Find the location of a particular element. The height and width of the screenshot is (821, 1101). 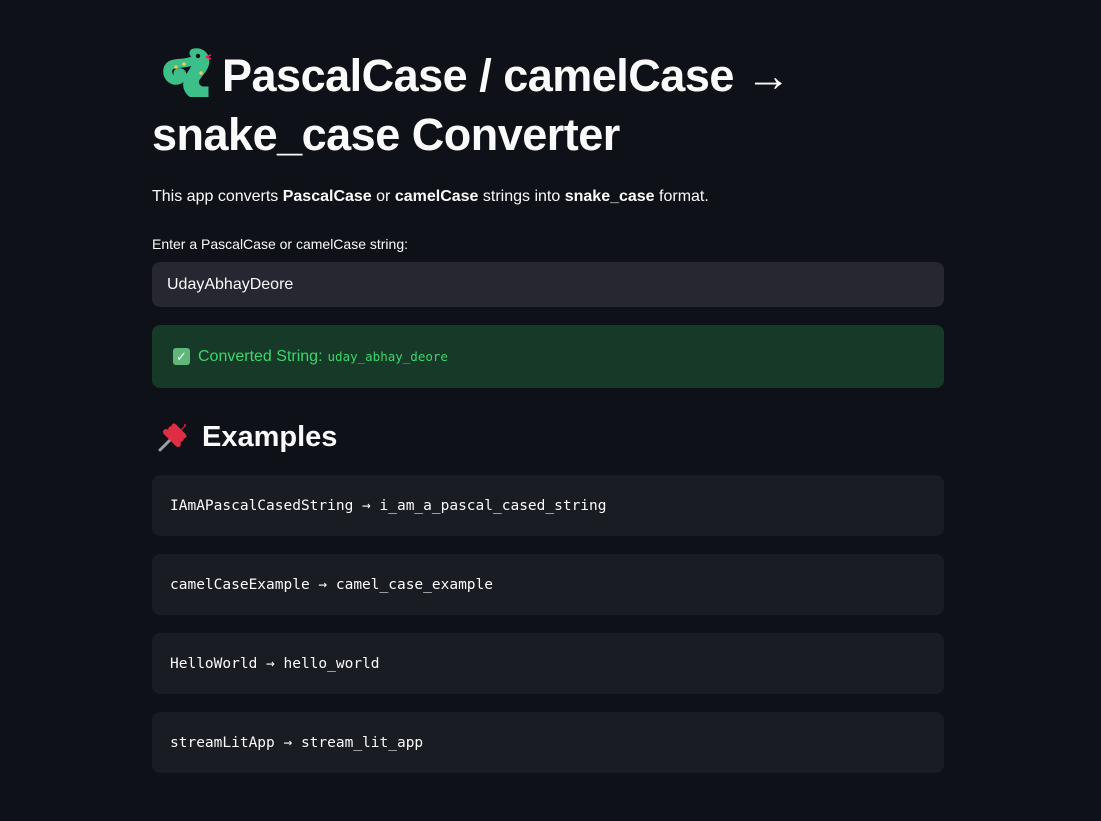

examples-heading: Examples is located at coordinates (244, 437).